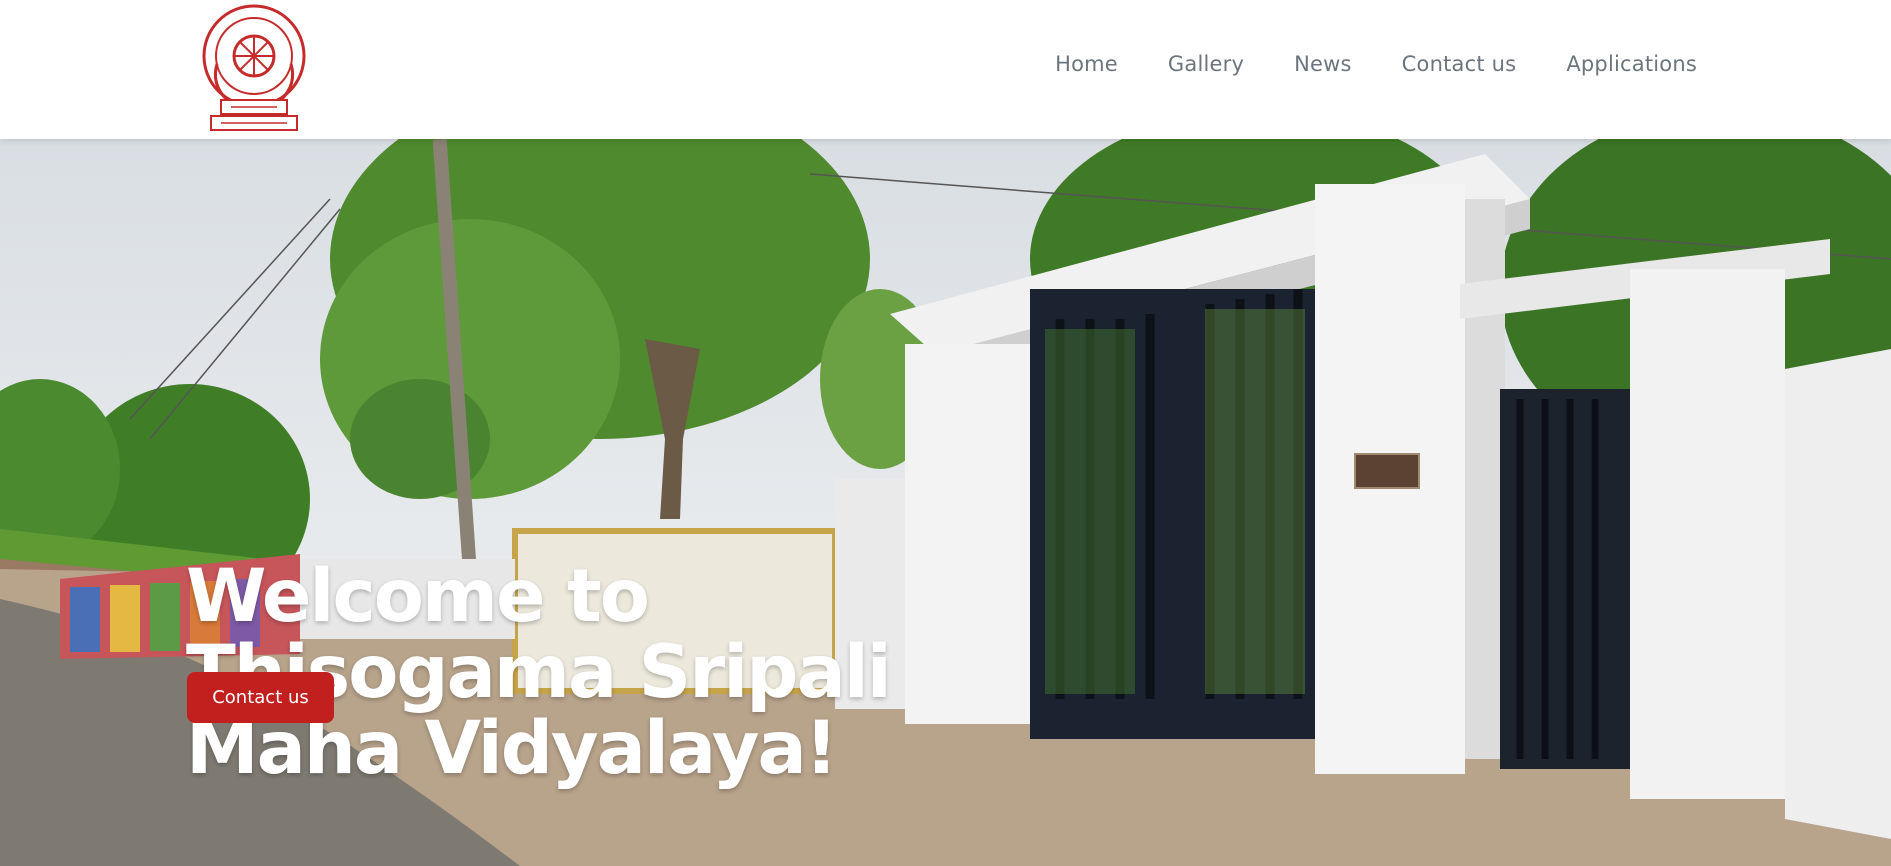  Describe the element at coordinates (260, 697) in the screenshot. I see `contact-us-button: Contact us` at that location.